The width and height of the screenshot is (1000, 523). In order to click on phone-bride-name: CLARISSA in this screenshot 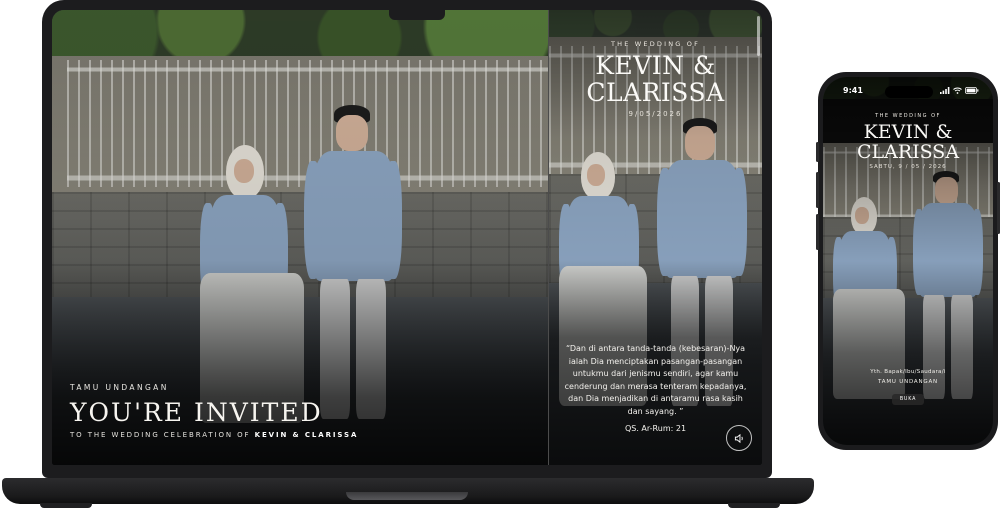, I will do `click(908, 152)`.